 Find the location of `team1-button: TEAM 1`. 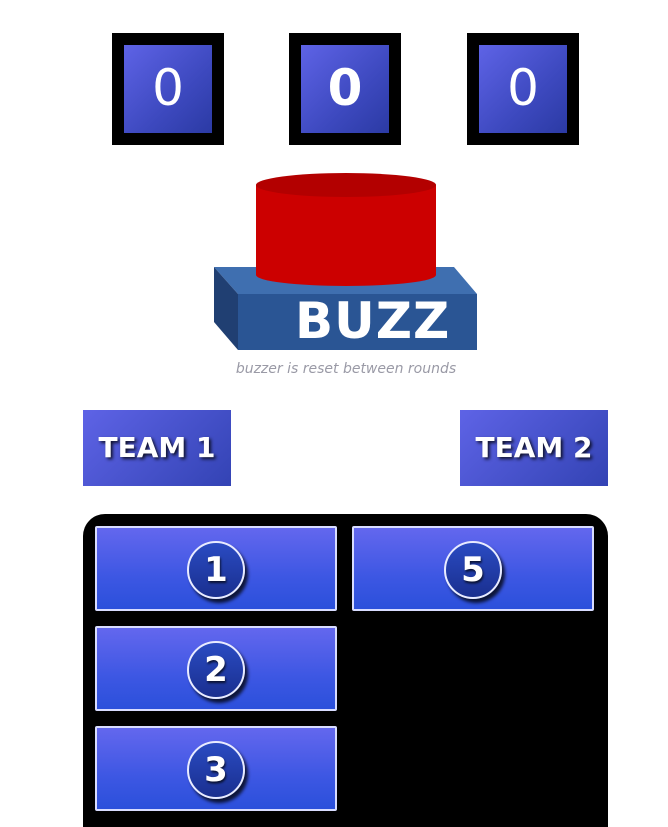

team1-button: TEAM 1 is located at coordinates (157, 448).